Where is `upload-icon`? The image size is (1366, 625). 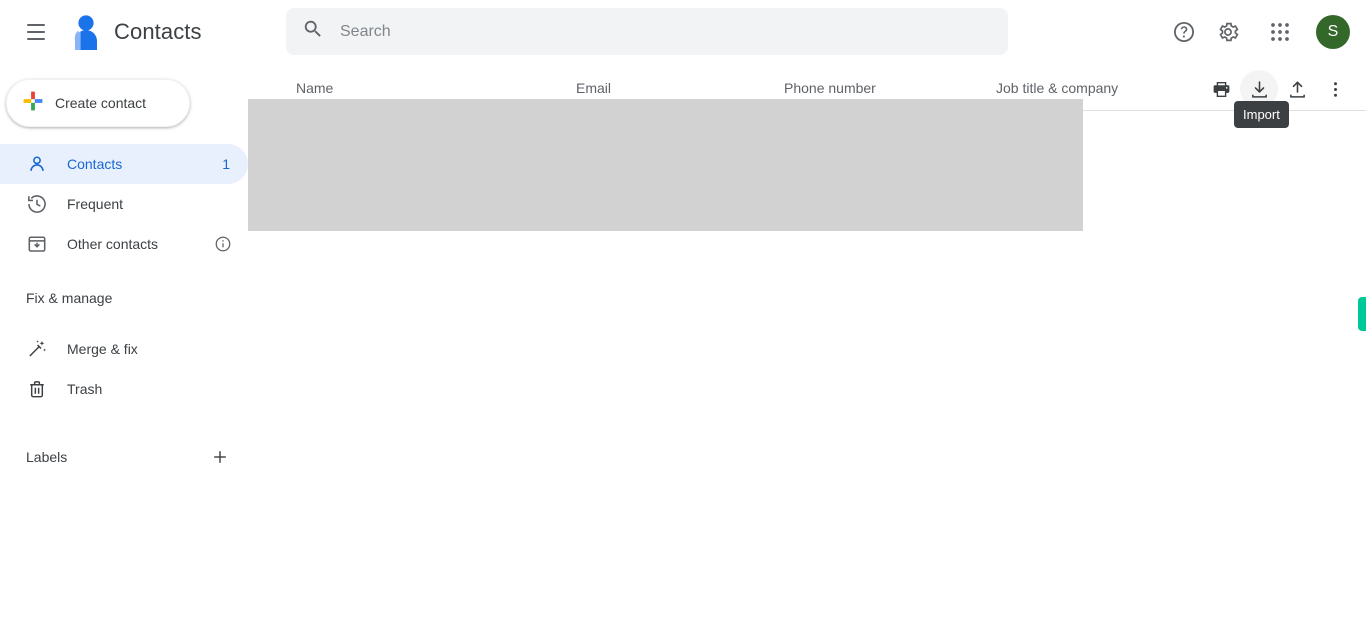
upload-icon is located at coordinates (1297, 89).